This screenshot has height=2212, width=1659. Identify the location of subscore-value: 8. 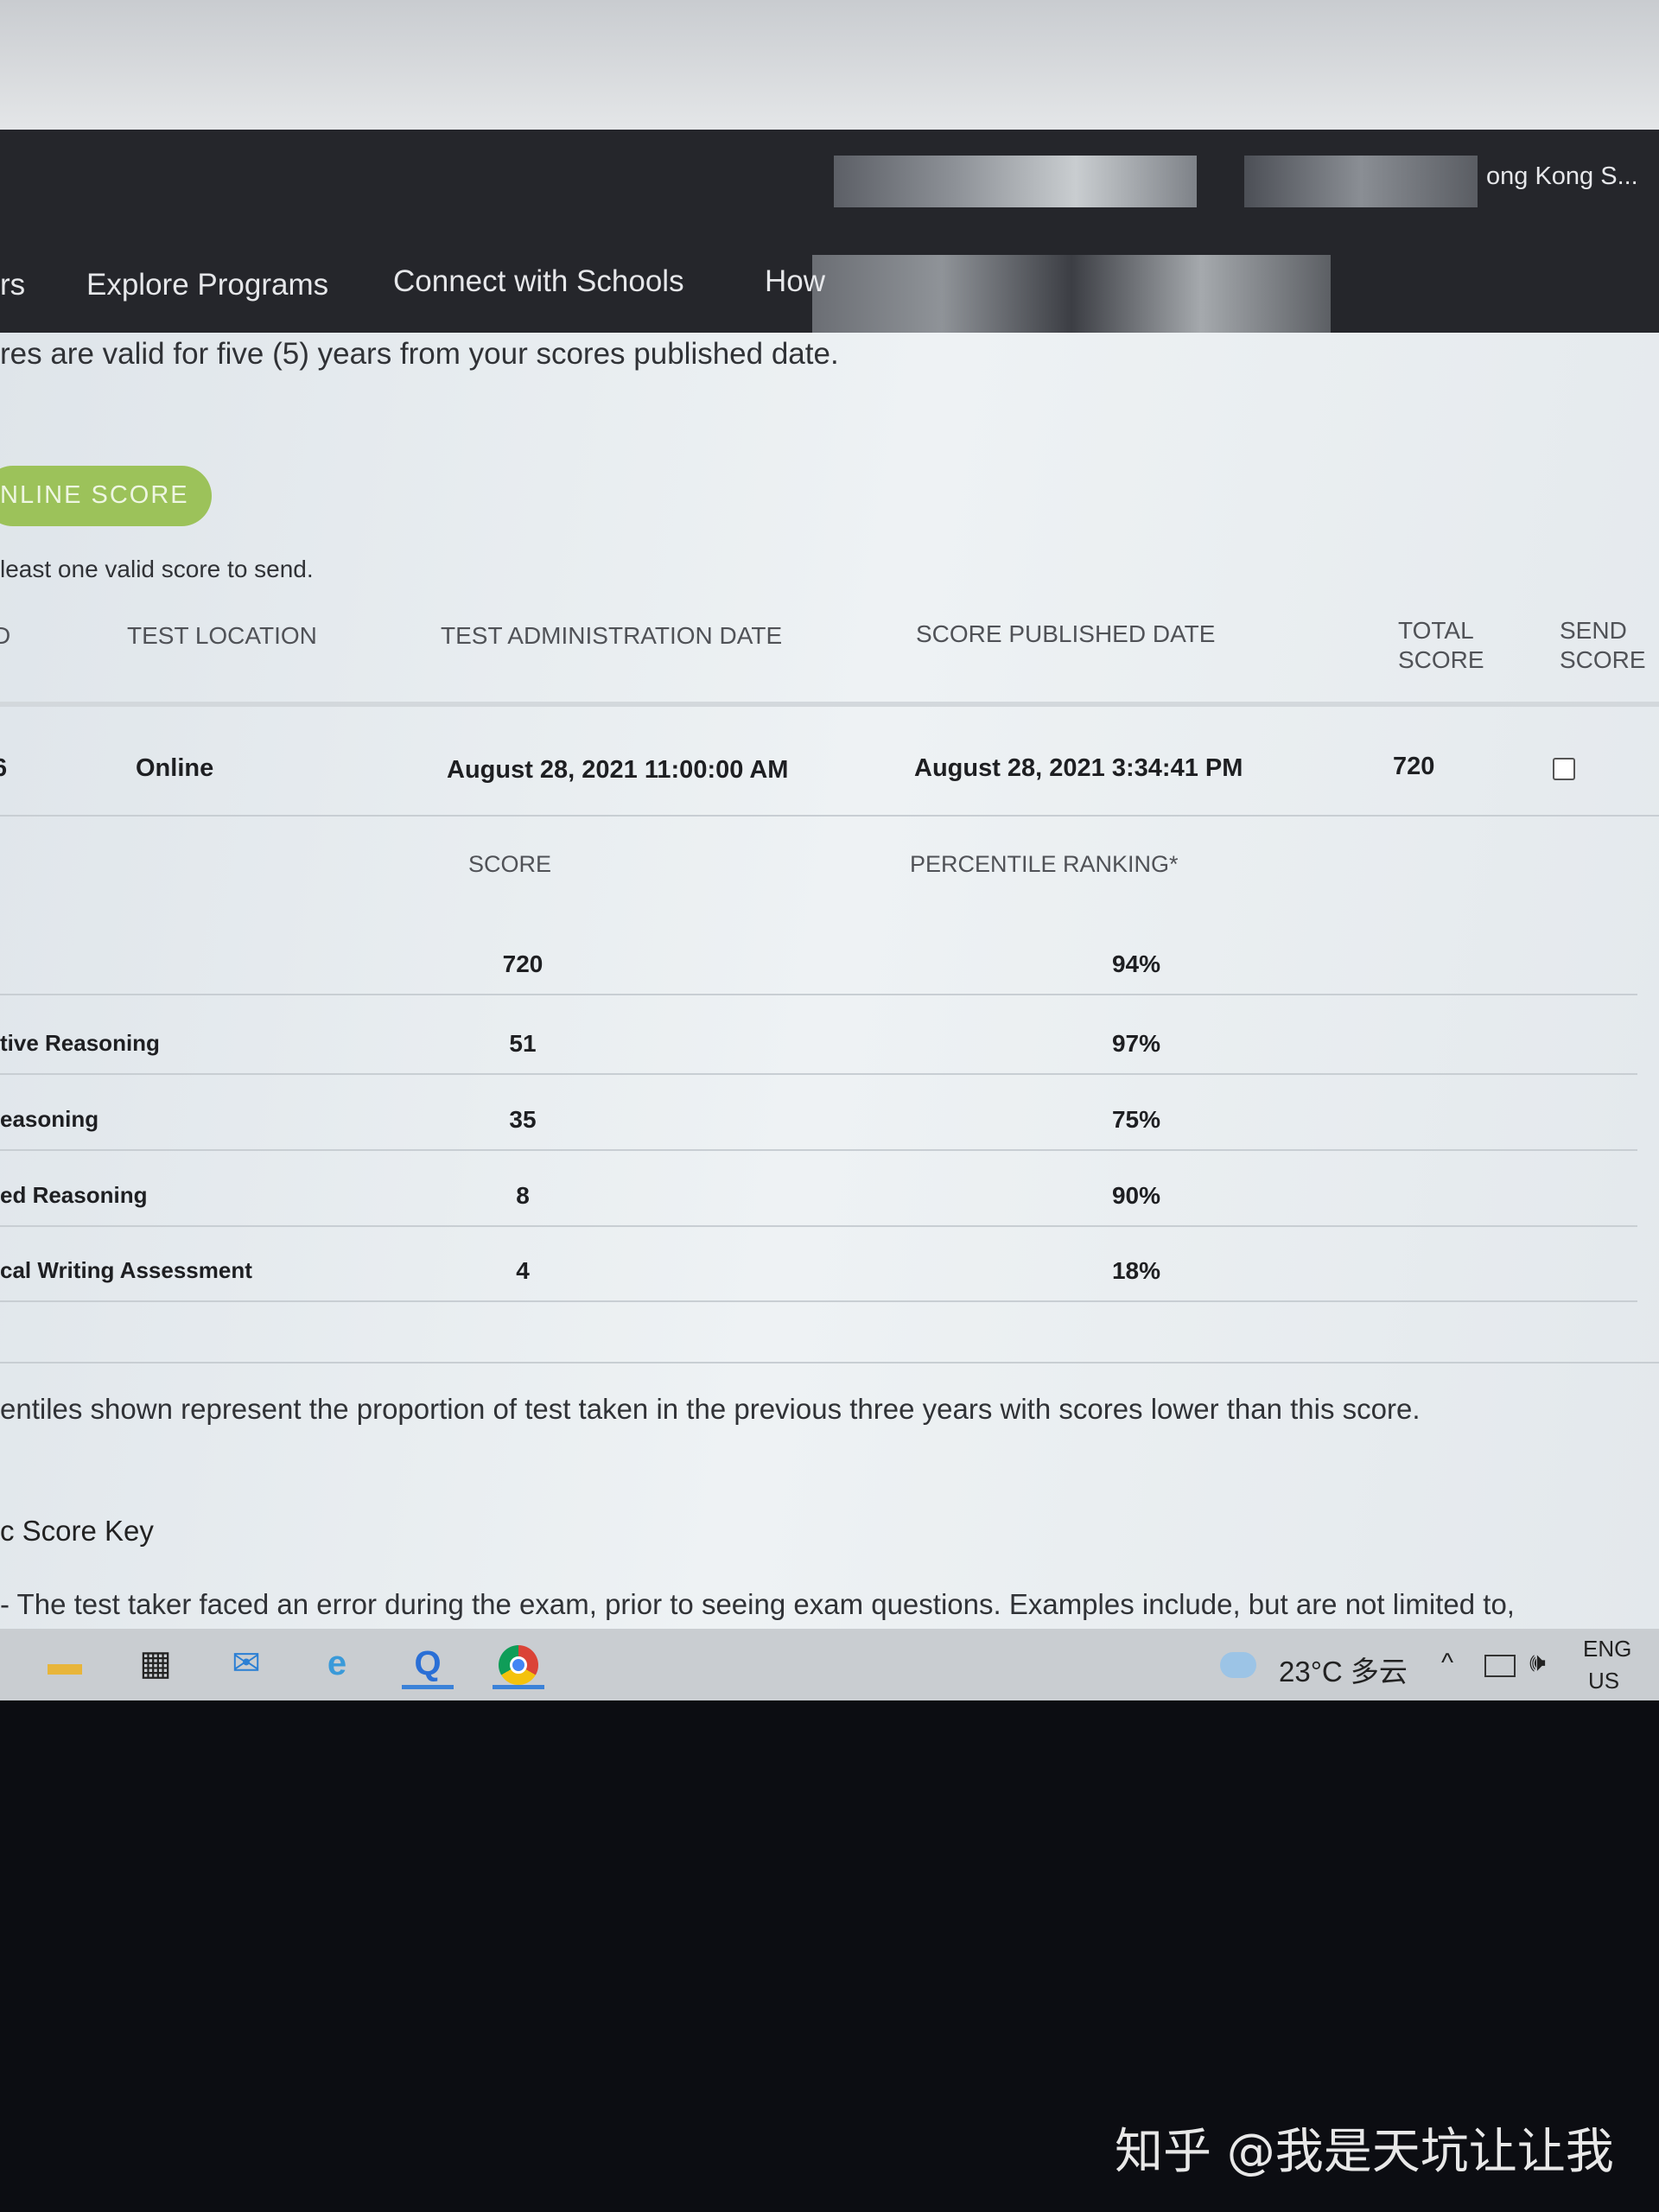
(523, 1195).